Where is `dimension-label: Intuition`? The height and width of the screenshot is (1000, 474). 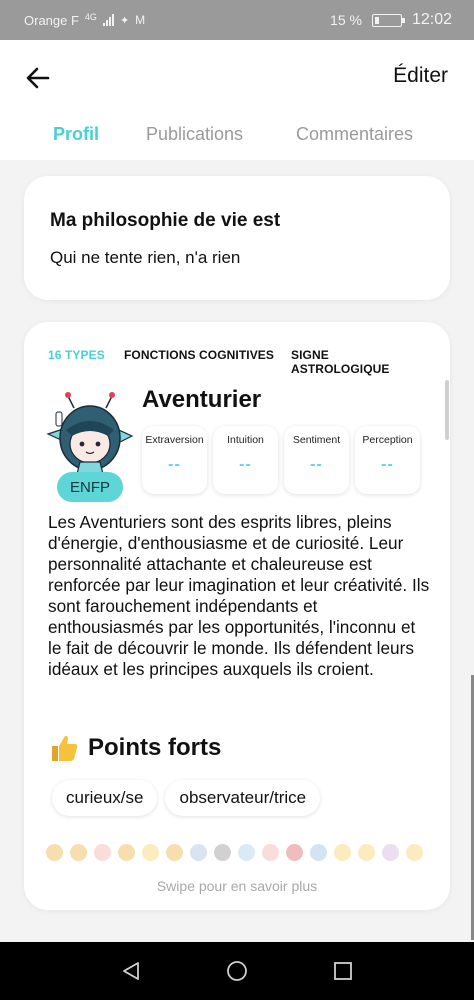
dimension-label: Intuition is located at coordinates (245, 440).